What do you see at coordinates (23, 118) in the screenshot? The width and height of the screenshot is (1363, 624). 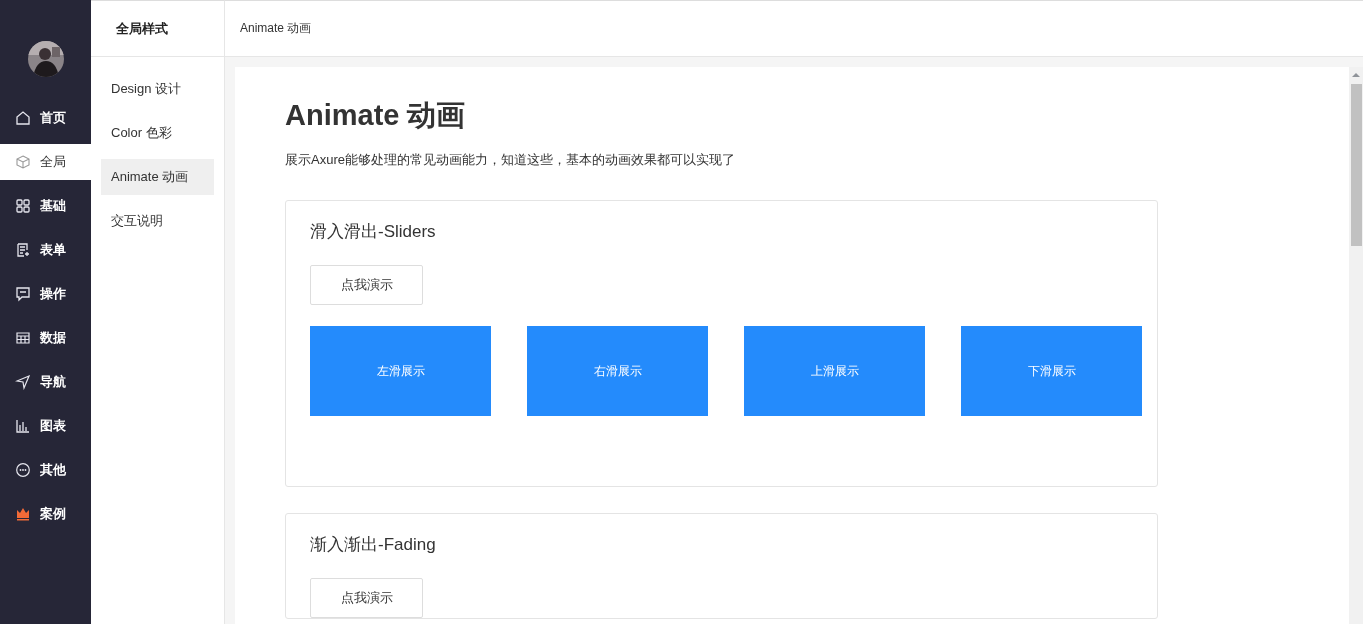 I see `home-icon` at bounding box center [23, 118].